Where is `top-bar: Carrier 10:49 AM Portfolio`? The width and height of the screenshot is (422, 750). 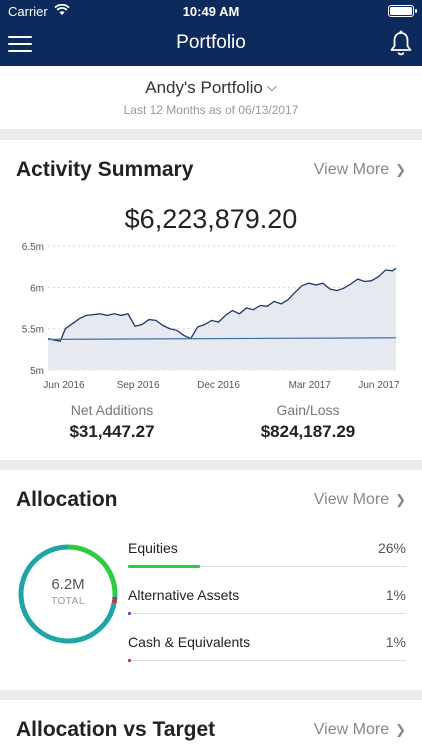
top-bar: Carrier 10:49 AM Portfolio is located at coordinates (211, 33).